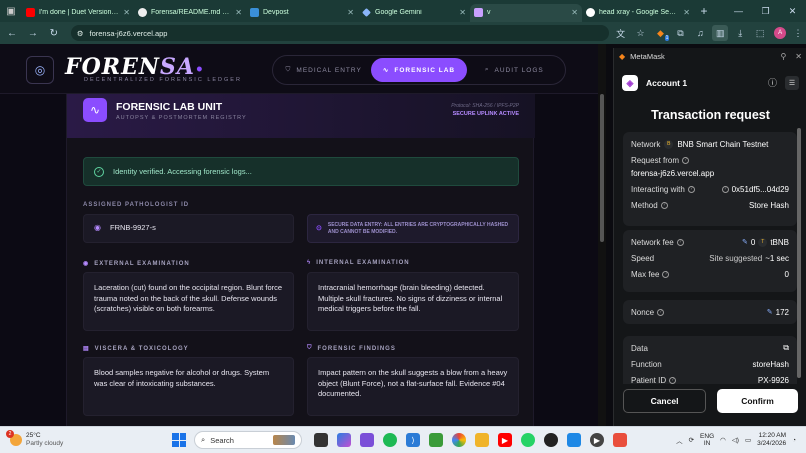 The image size is (806, 453). What do you see at coordinates (723, 440) in the screenshot?
I see `wifi-icon: ◠` at bounding box center [723, 440].